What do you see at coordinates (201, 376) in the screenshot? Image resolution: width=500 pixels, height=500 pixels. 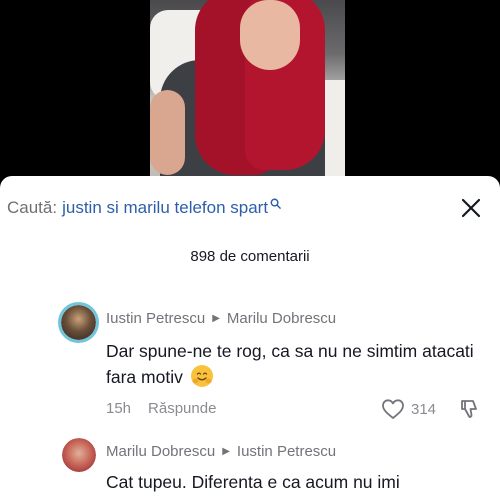 I see `hugging-face-emoji-icon` at bounding box center [201, 376].